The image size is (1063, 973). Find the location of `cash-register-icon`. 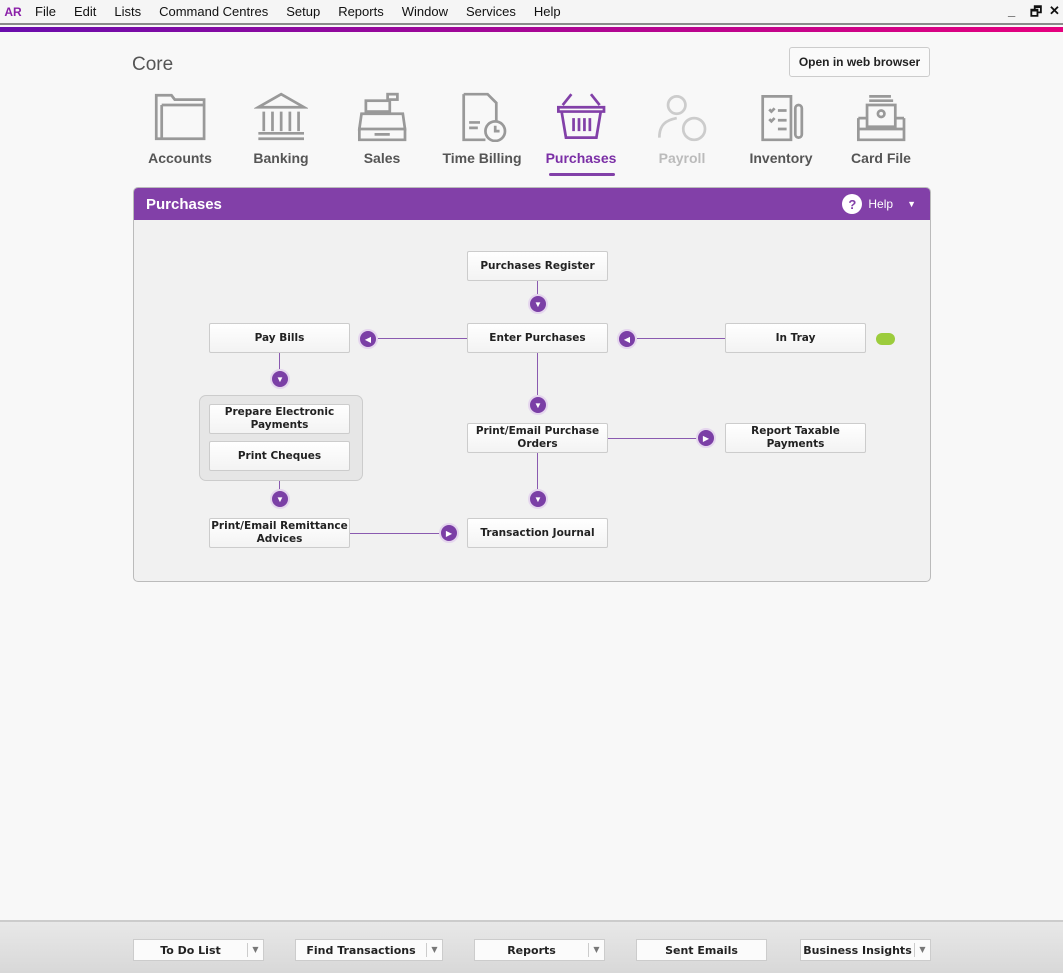

cash-register-icon is located at coordinates (382, 117).